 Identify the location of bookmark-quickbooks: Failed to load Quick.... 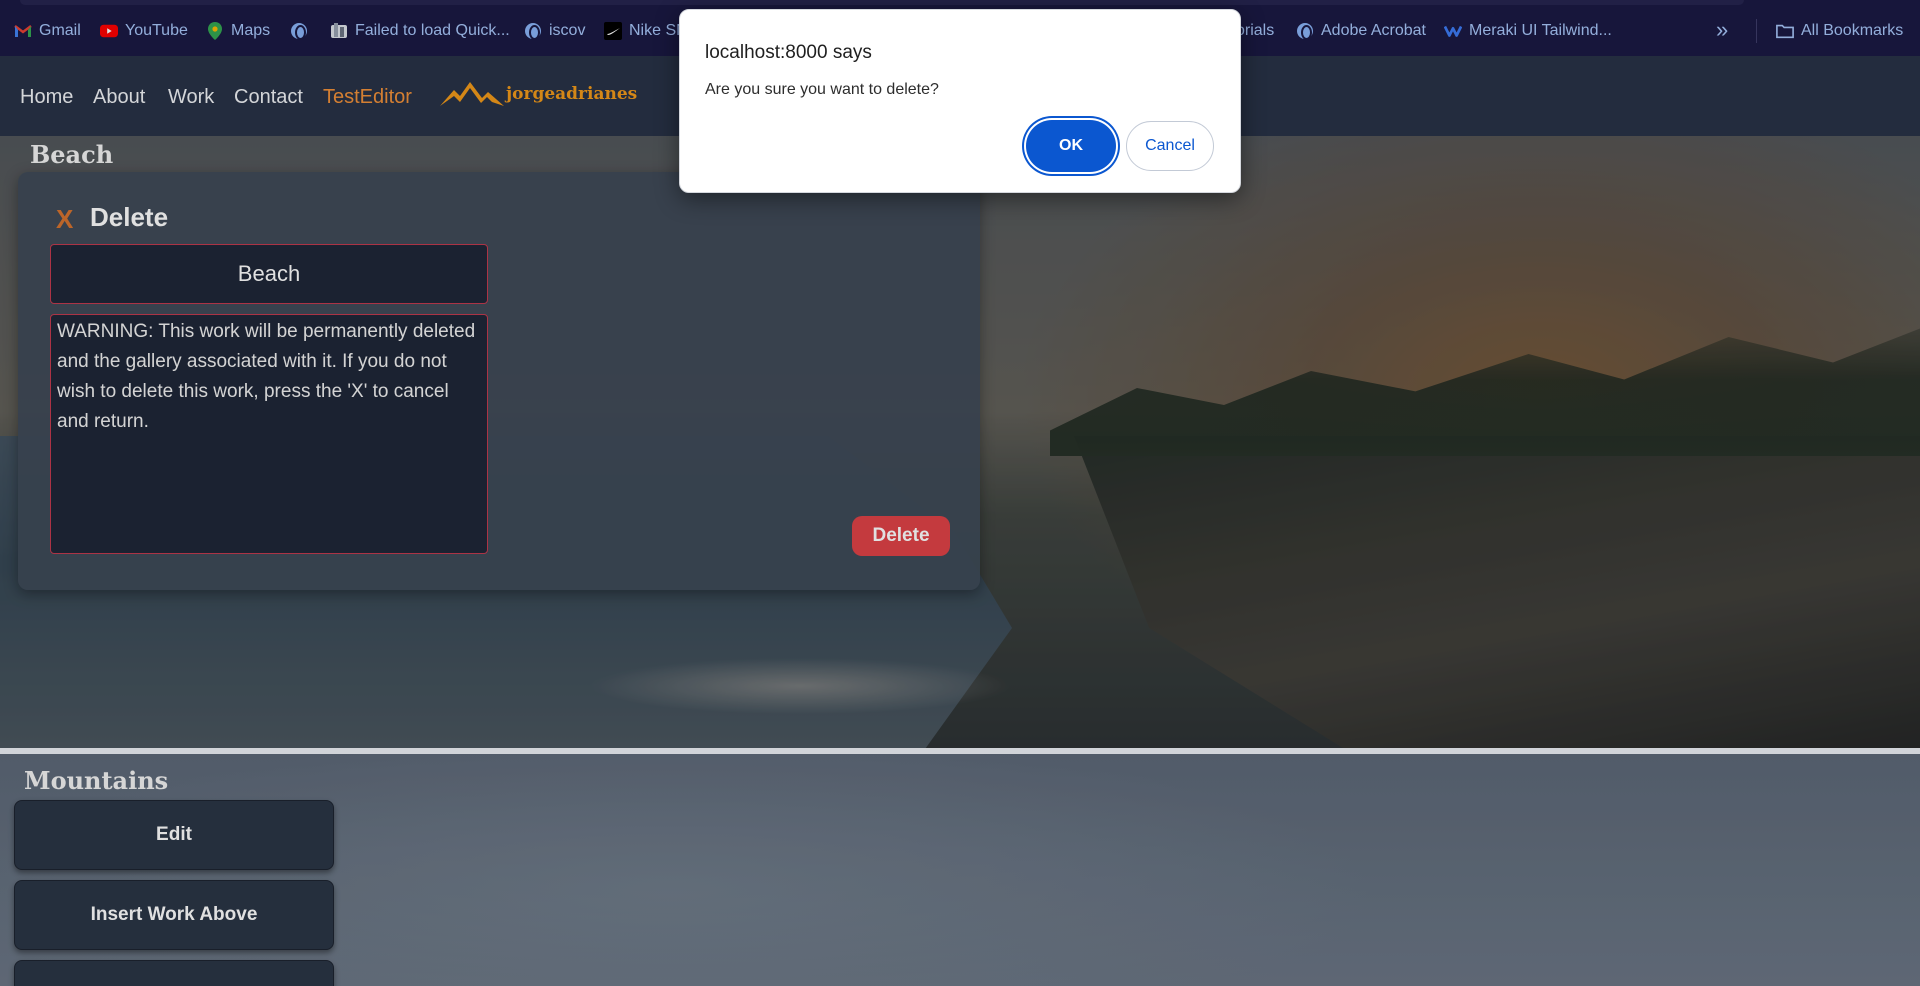
(420, 31).